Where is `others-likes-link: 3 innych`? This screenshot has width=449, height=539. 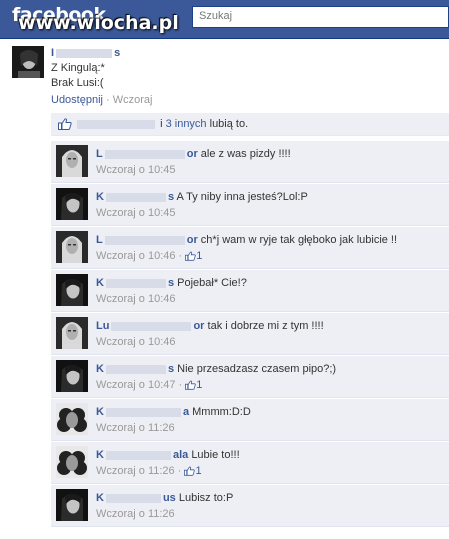 others-likes-link: 3 innych is located at coordinates (186, 124).